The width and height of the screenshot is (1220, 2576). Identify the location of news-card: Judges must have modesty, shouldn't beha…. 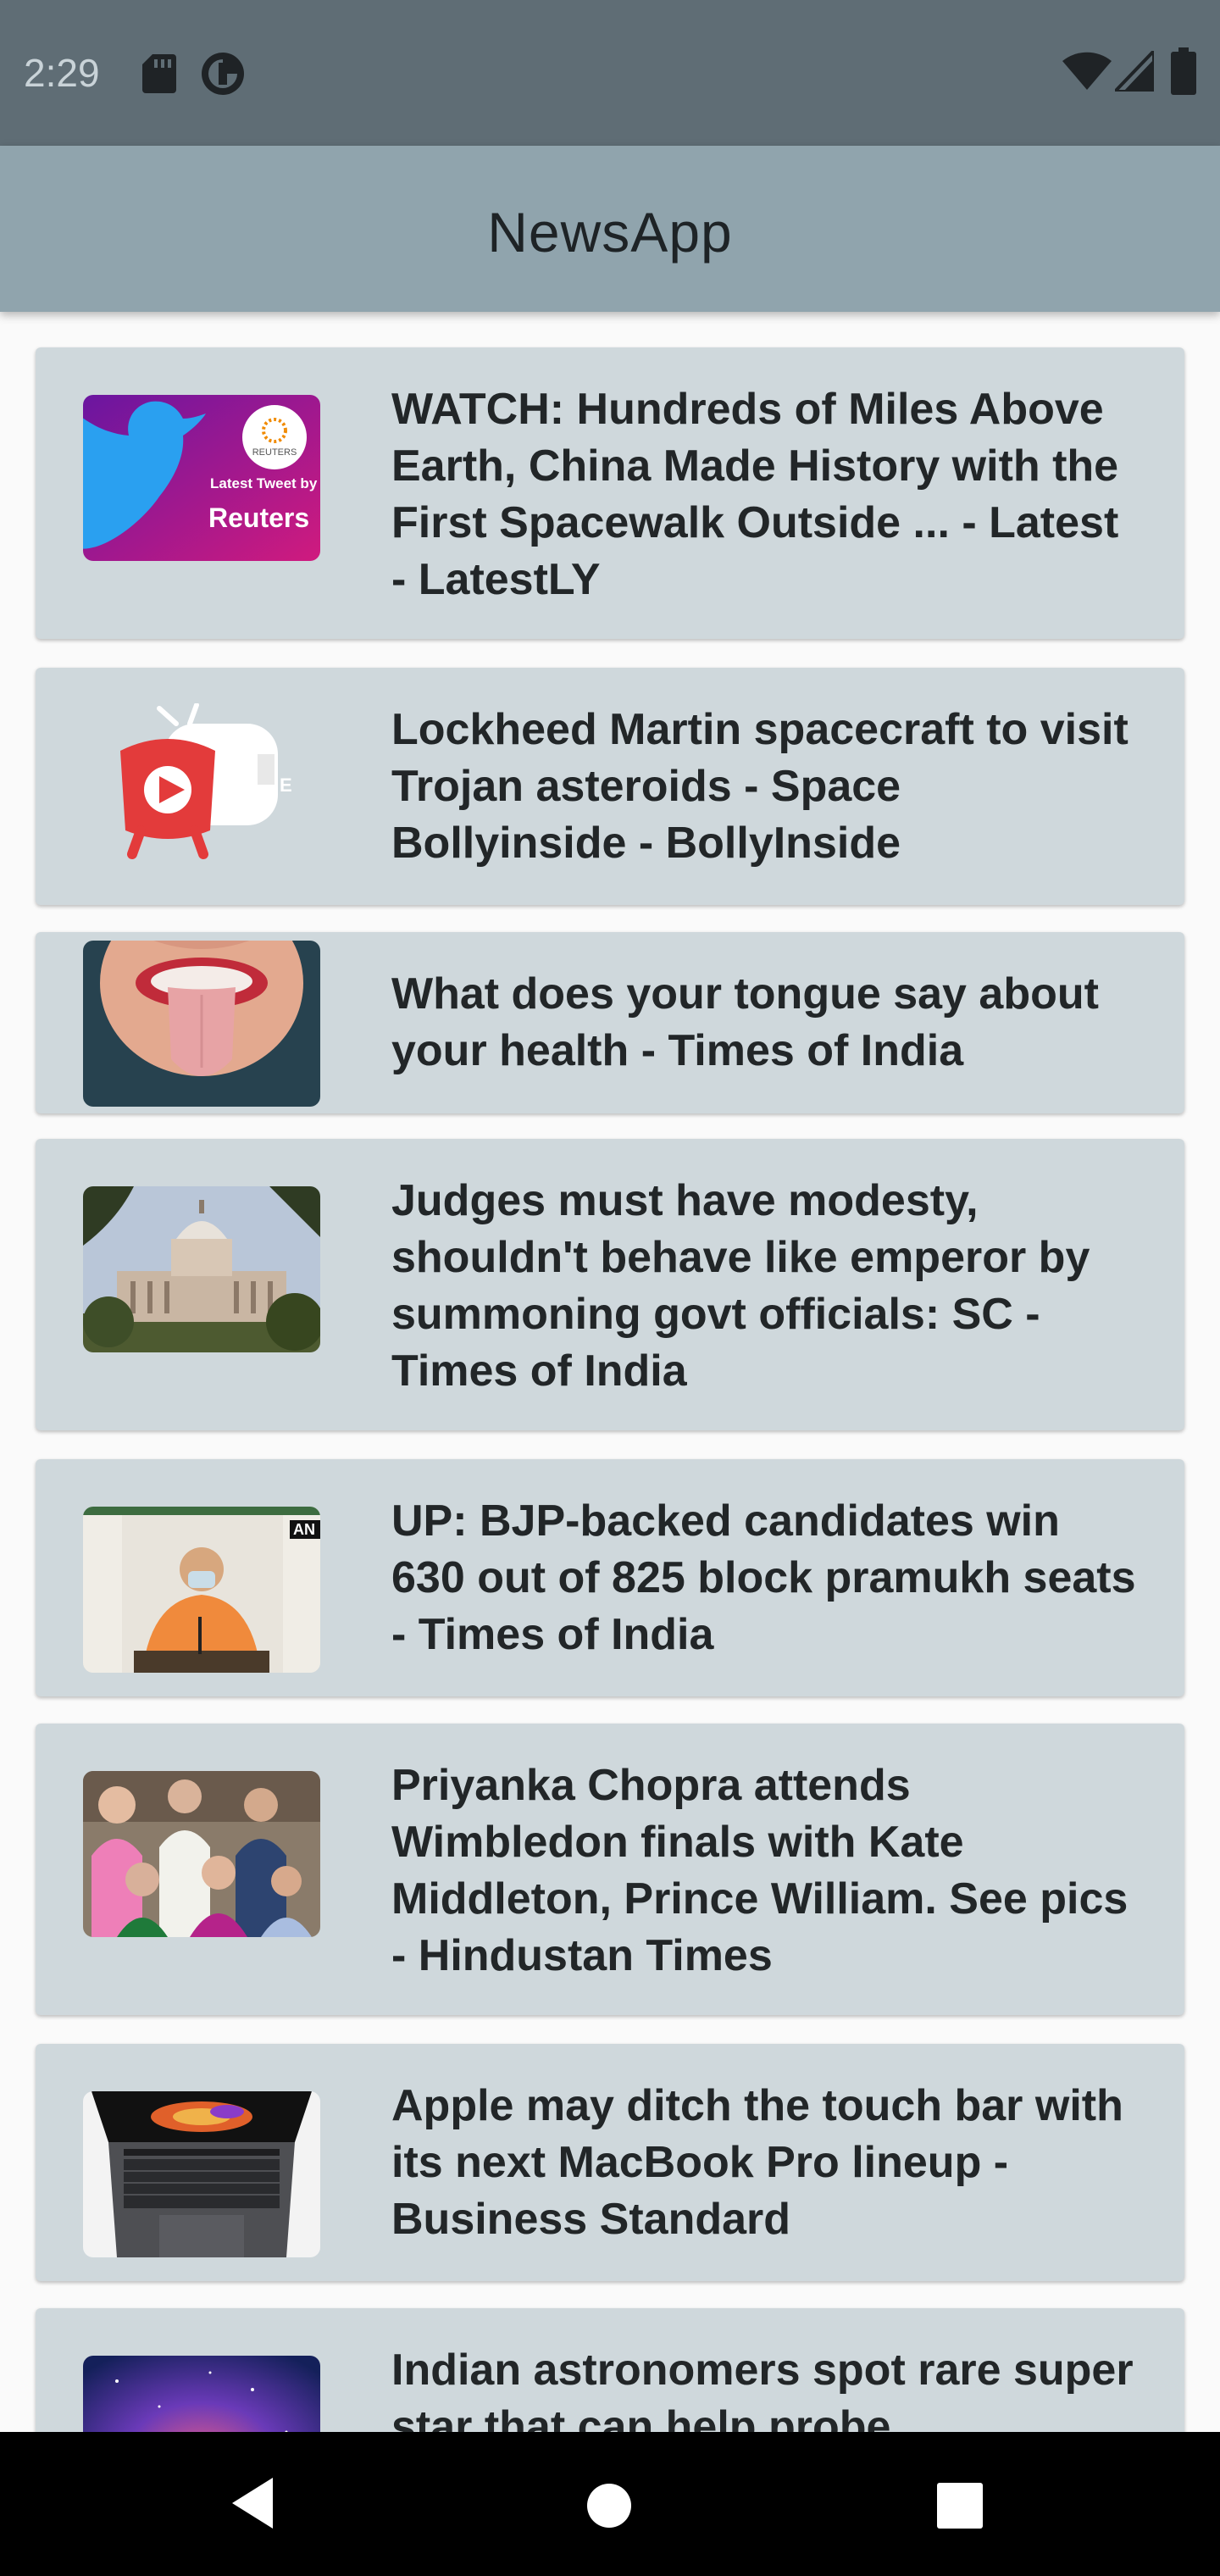
(610, 1284).